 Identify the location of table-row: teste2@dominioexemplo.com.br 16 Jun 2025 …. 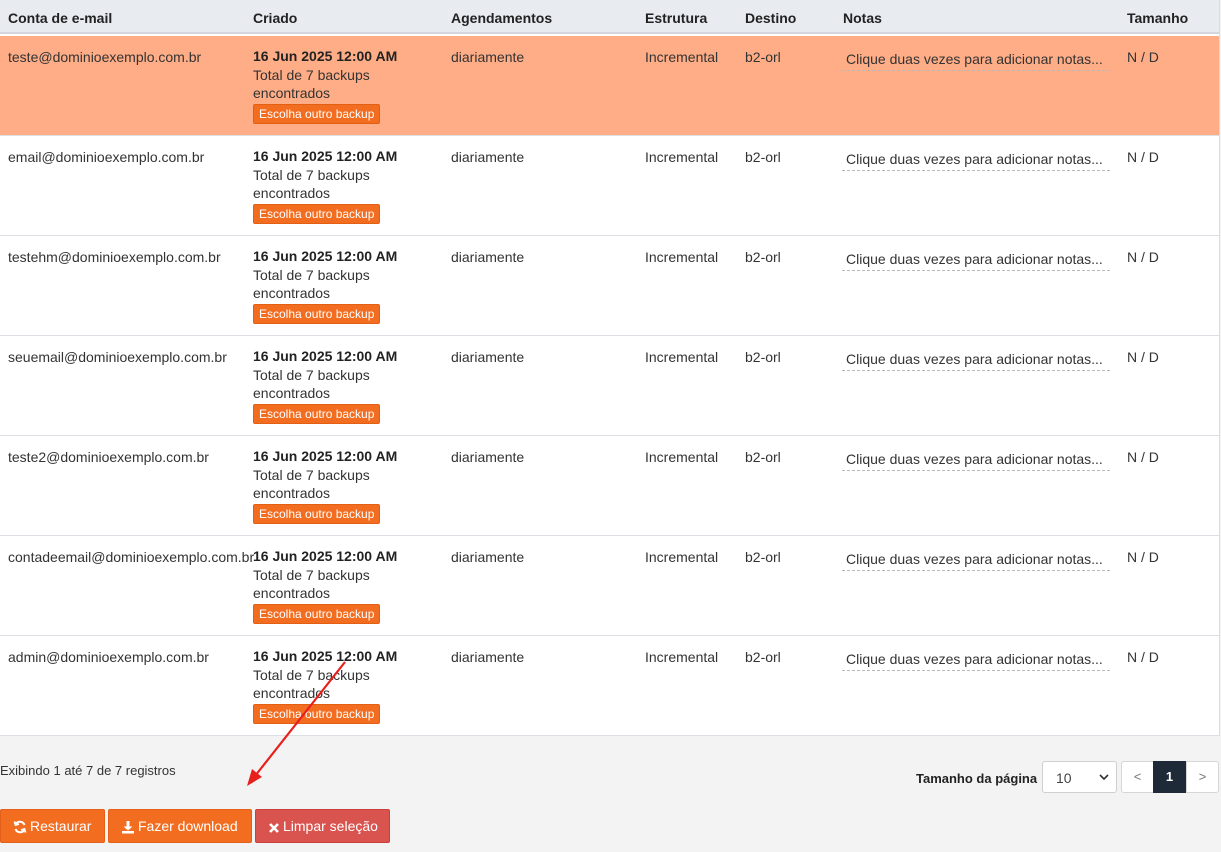
(609, 486).